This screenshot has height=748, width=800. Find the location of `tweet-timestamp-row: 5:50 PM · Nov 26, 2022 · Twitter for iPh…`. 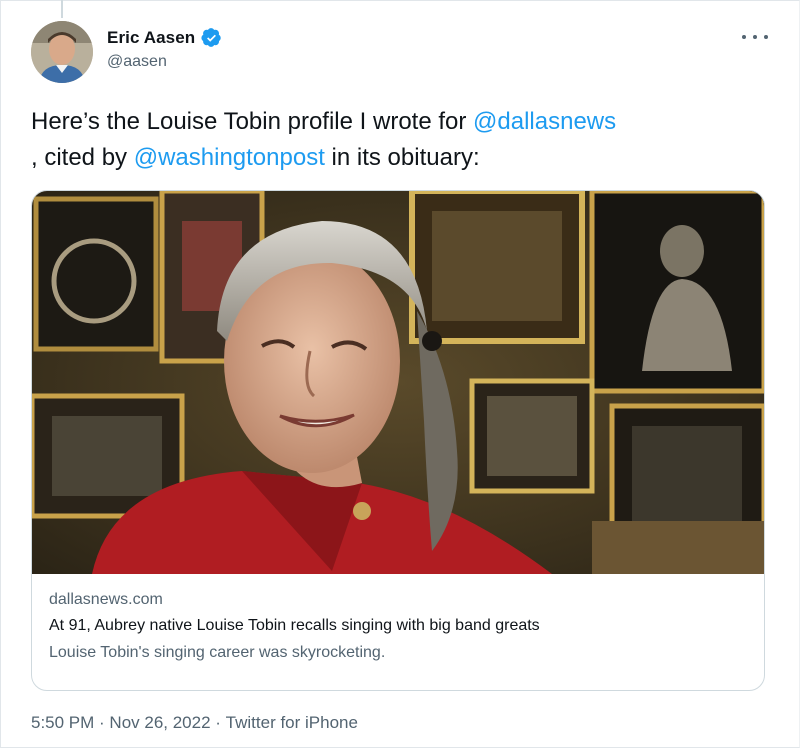

tweet-timestamp-row: 5:50 PM · Nov 26, 2022 · Twitter for iPh… is located at coordinates (194, 723).